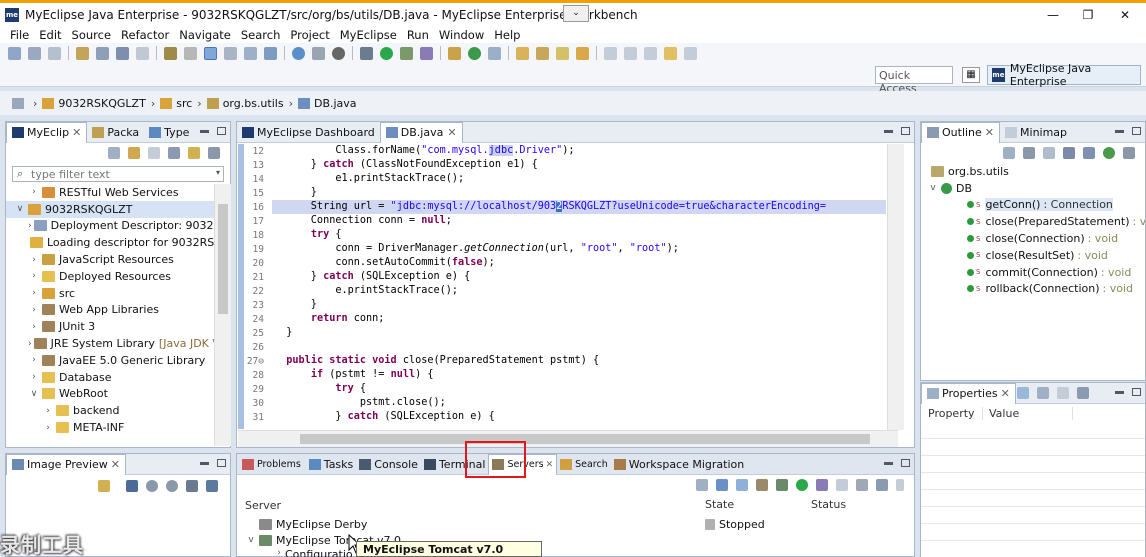  Describe the element at coordinates (110, 192) in the screenshot. I see `tree-item: › RESTful Web Services` at that location.